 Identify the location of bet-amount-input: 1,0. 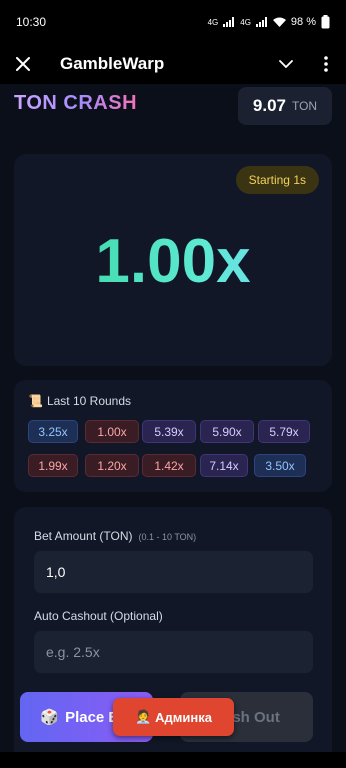
(173, 572).